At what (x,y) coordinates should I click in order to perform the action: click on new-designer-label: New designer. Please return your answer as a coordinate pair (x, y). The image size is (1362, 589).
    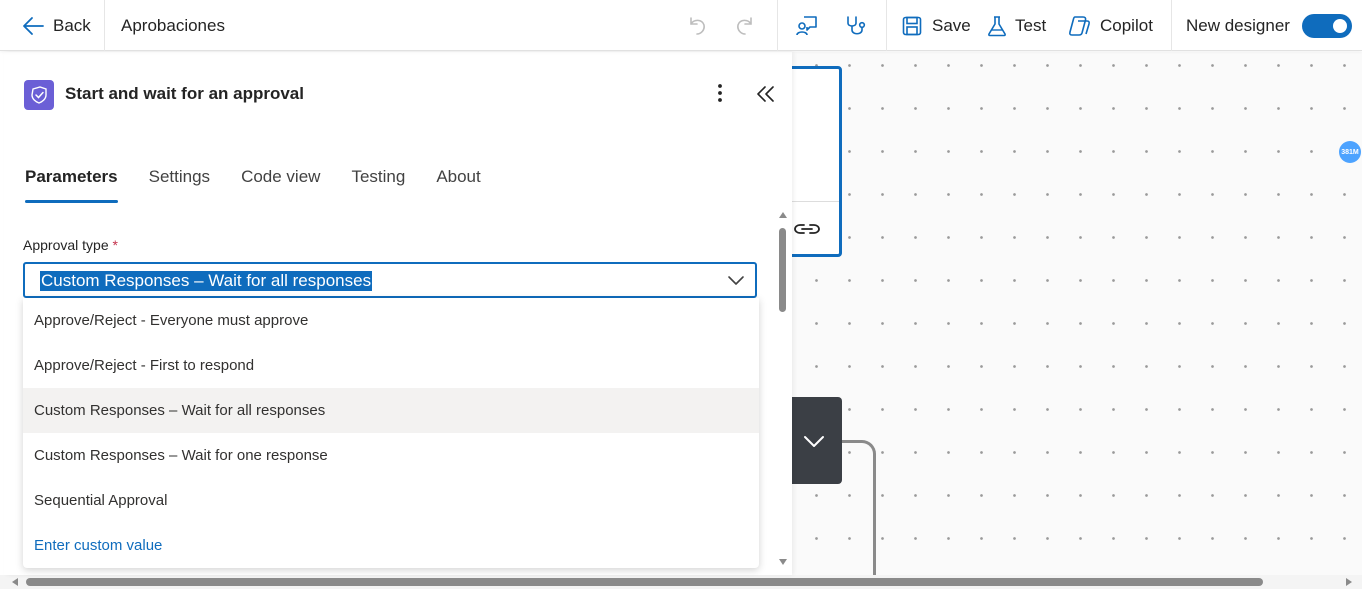
    Looking at the image, I should click on (1238, 25).